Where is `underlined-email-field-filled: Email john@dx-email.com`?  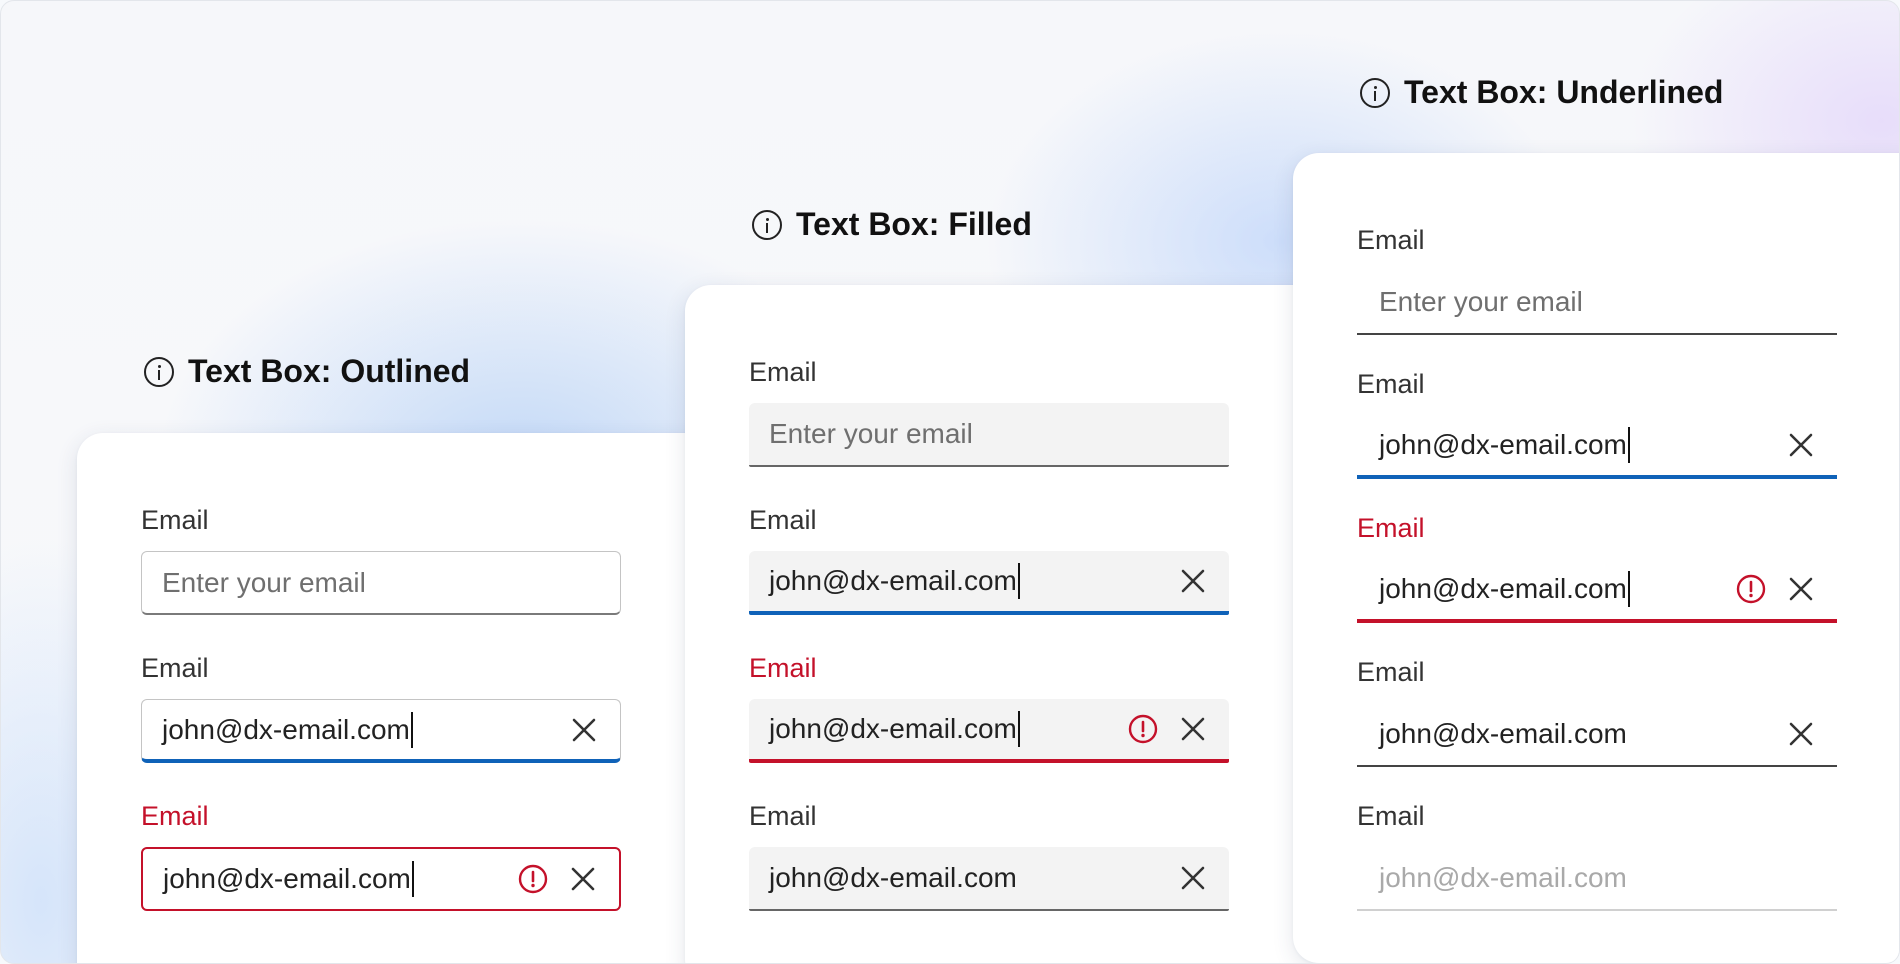 underlined-email-field-filled: Email john@dx-email.com is located at coordinates (1597, 711).